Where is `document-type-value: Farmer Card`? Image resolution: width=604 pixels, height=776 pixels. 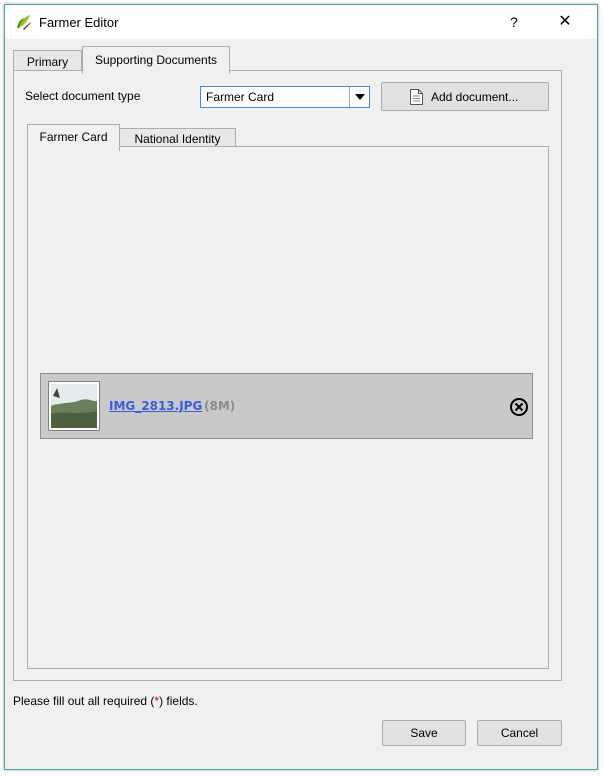
document-type-value: Farmer Card is located at coordinates (240, 97).